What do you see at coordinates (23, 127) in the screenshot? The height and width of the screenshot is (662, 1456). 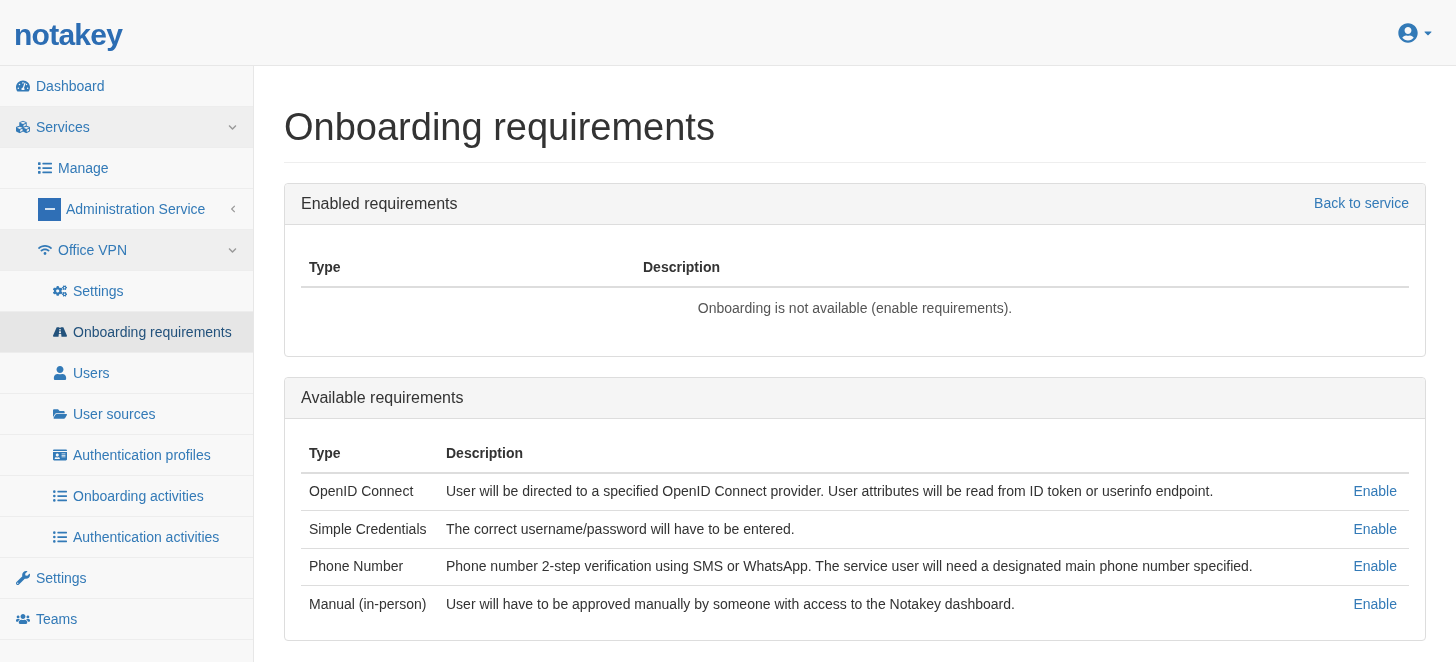 I see `cubes-icon` at bounding box center [23, 127].